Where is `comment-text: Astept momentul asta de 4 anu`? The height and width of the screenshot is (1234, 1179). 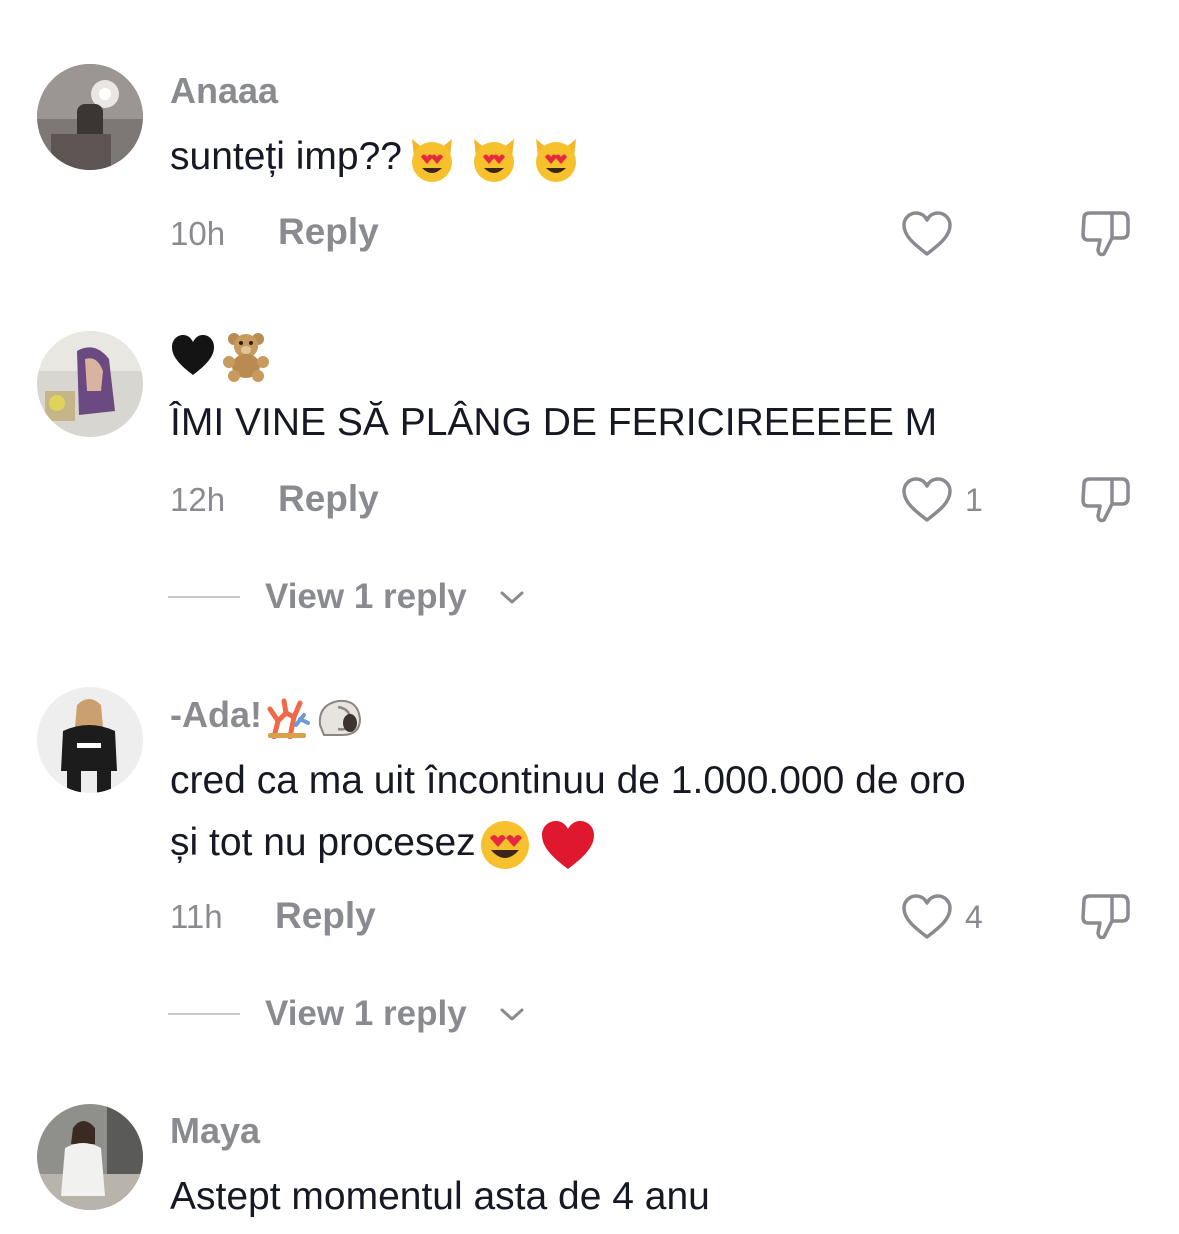 comment-text: Astept momentul asta de 4 anu is located at coordinates (440, 1196).